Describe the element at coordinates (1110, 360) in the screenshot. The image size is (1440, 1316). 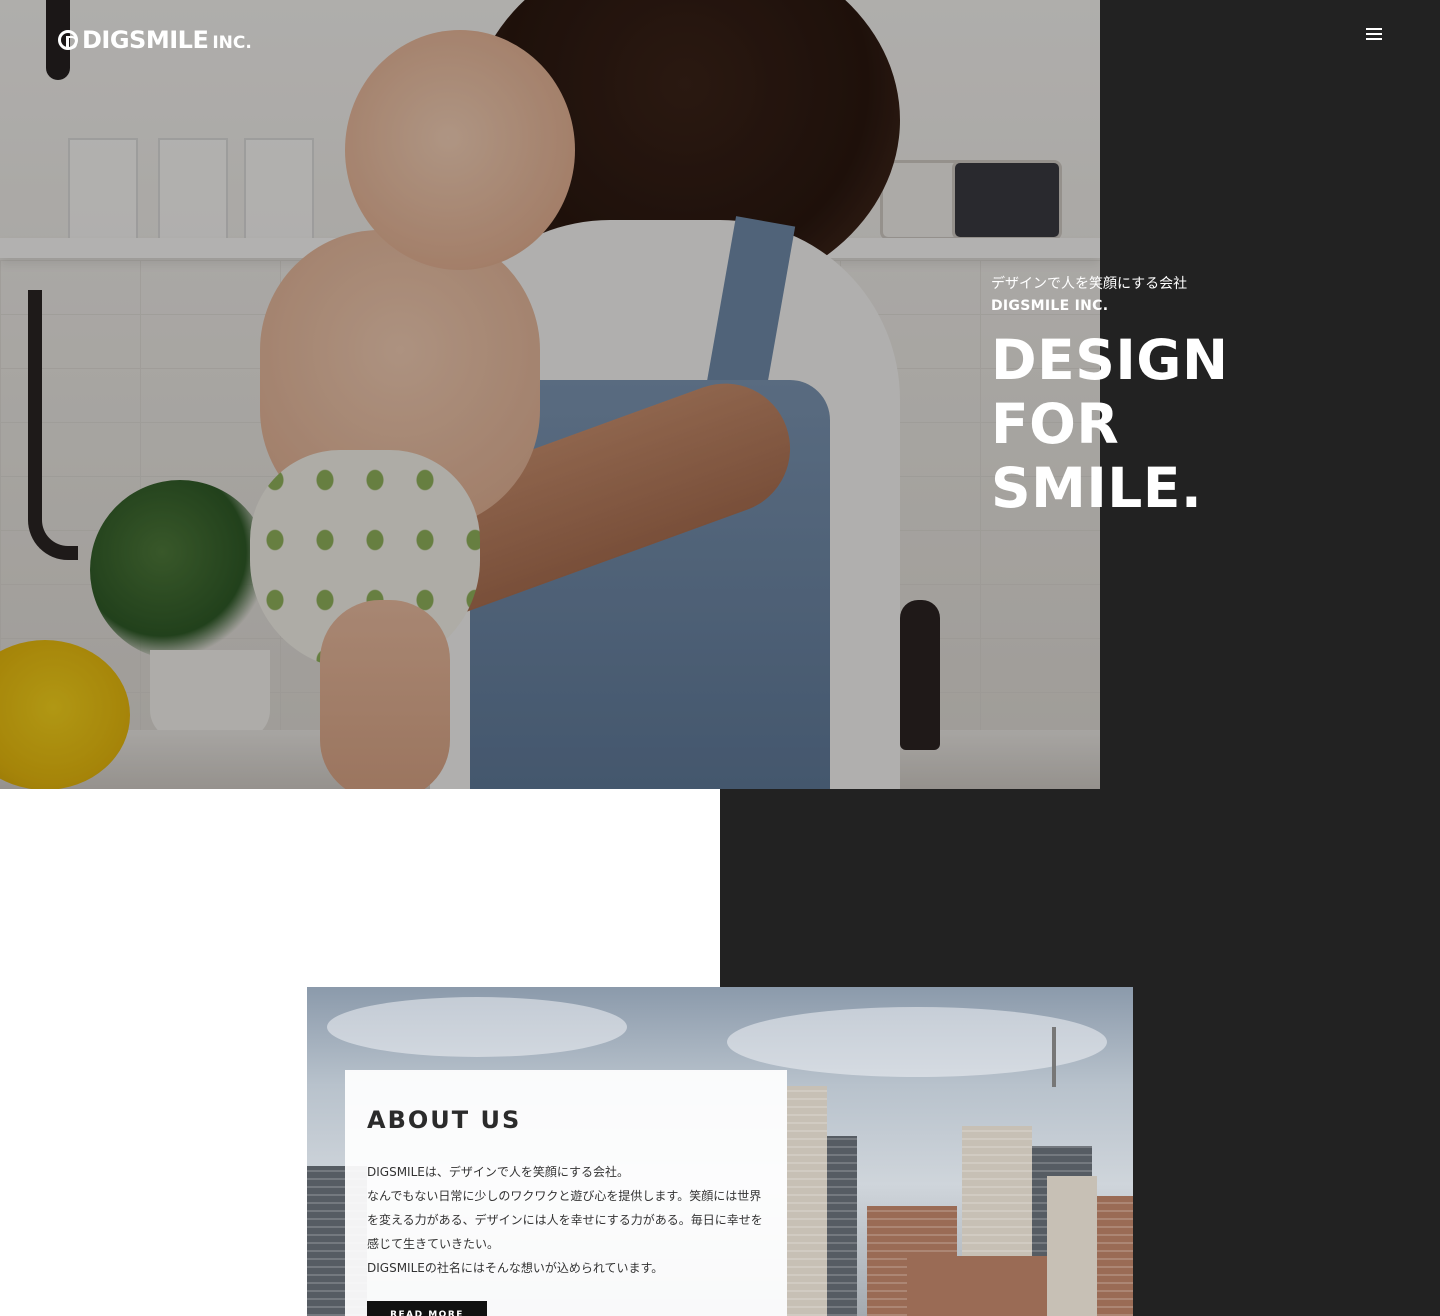
I see `hero-headline-line: DESIGN` at that location.